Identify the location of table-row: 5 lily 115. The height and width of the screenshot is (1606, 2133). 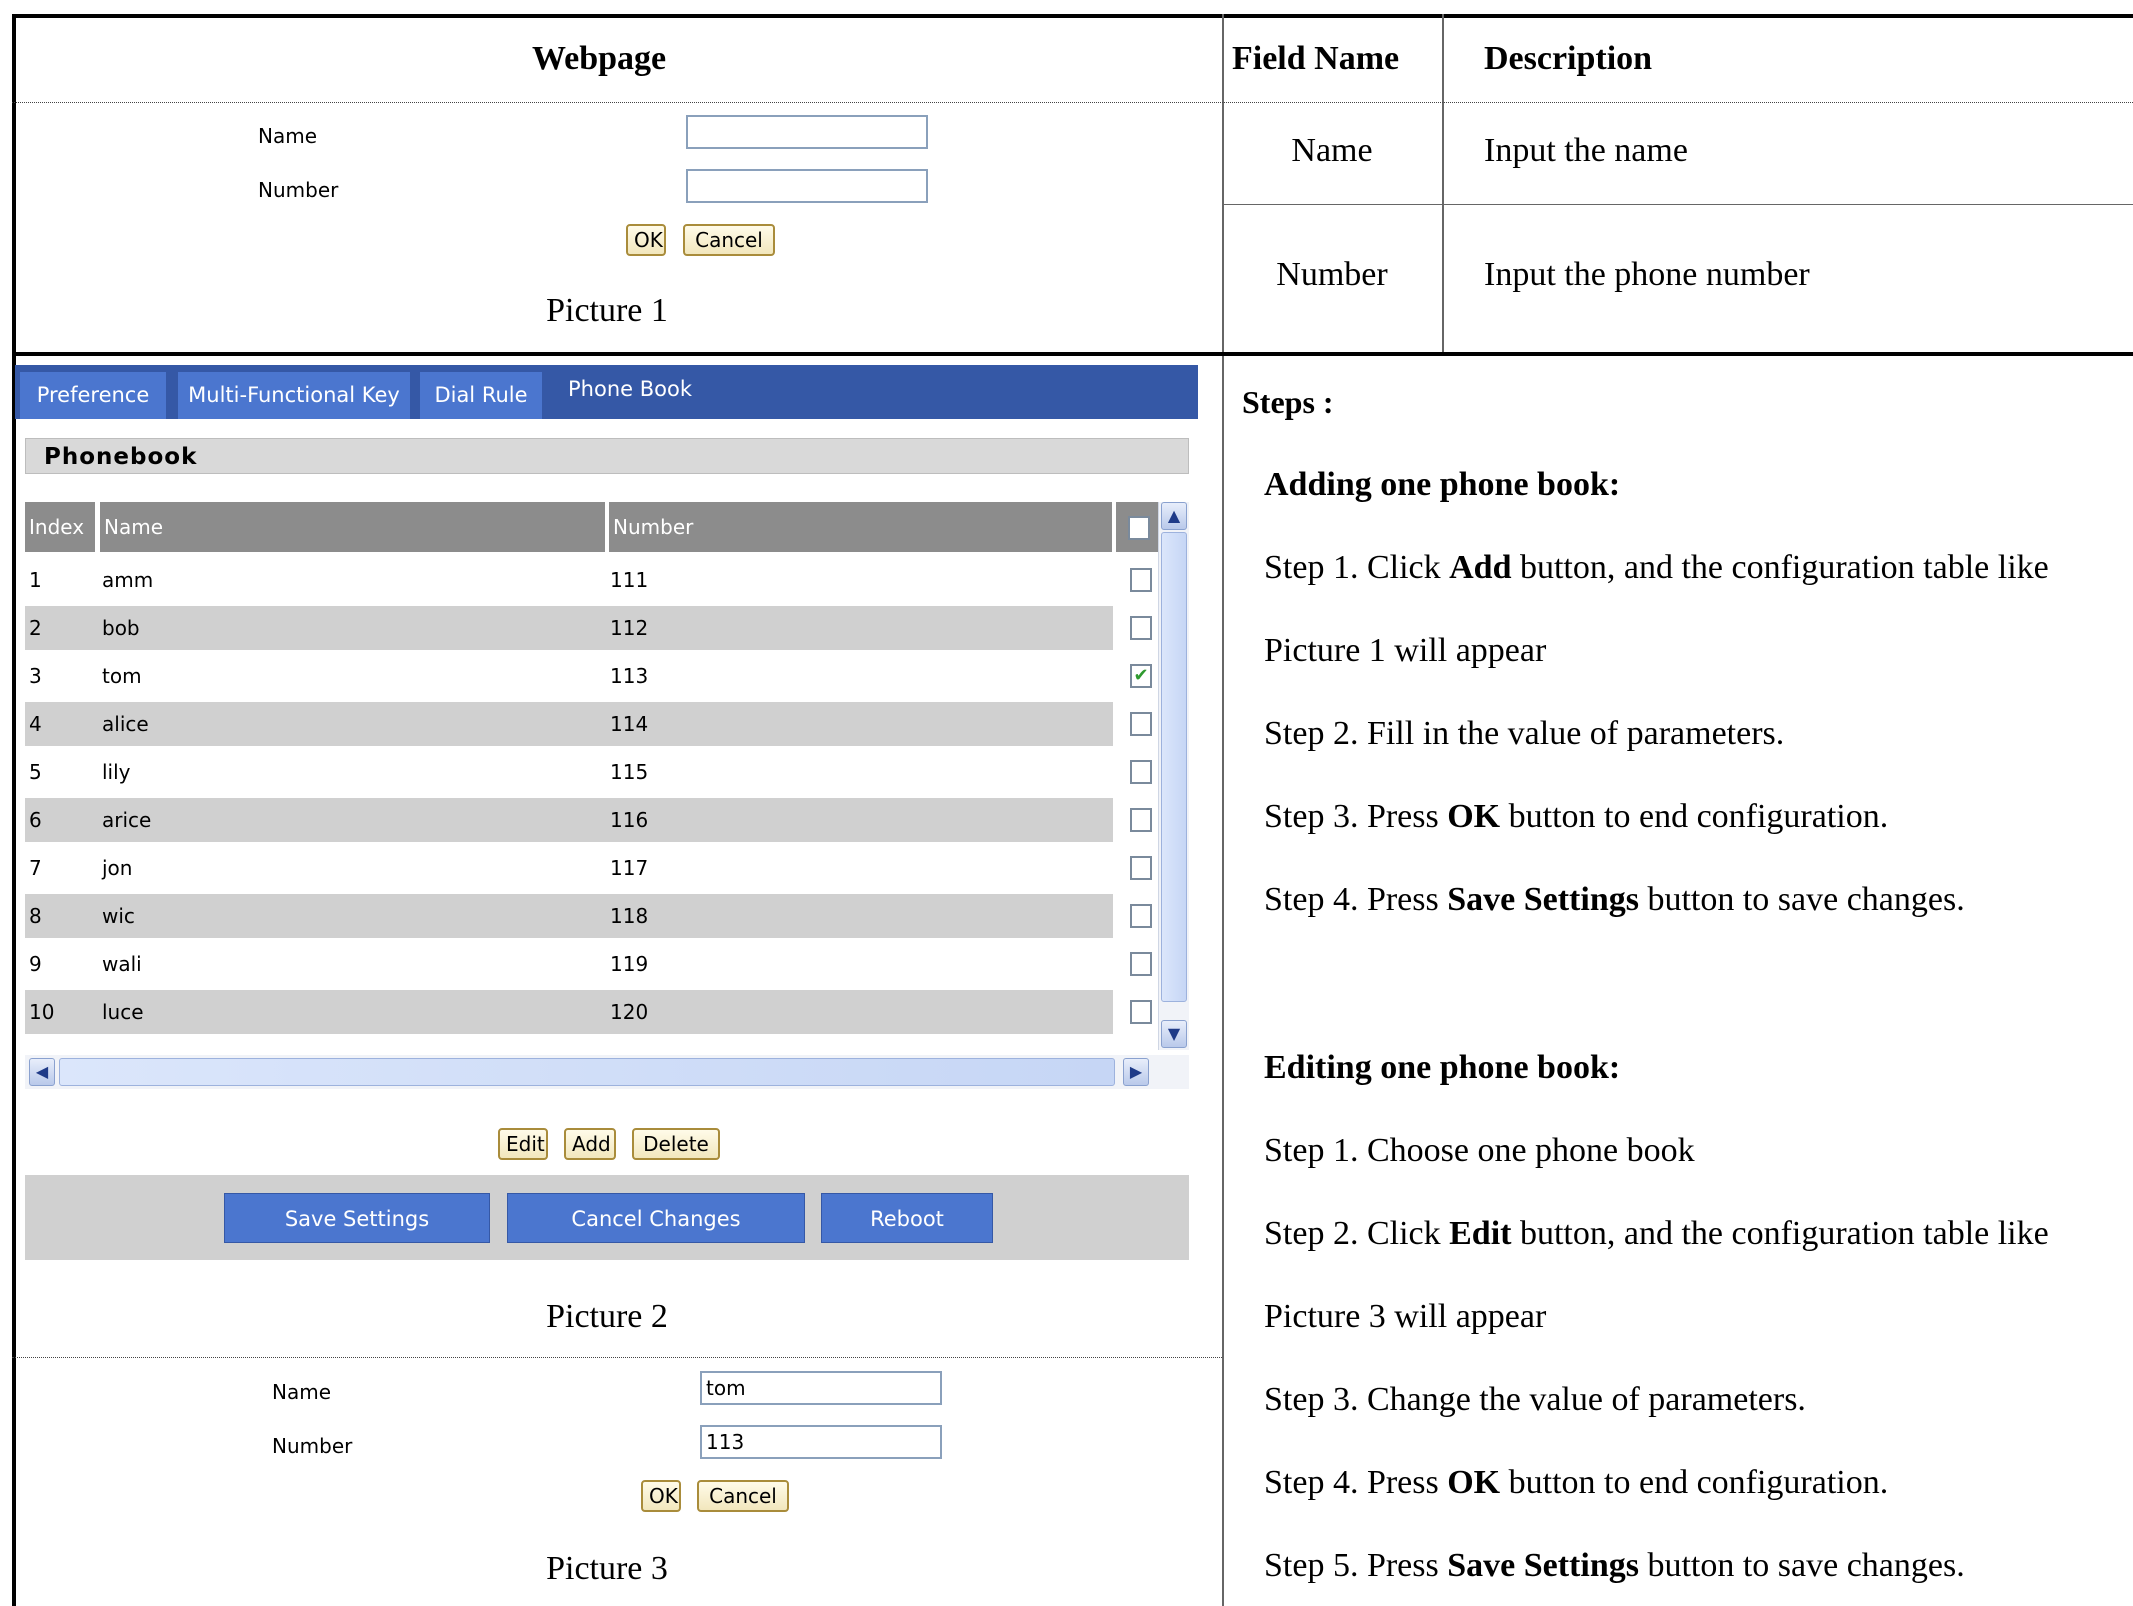
(588, 772).